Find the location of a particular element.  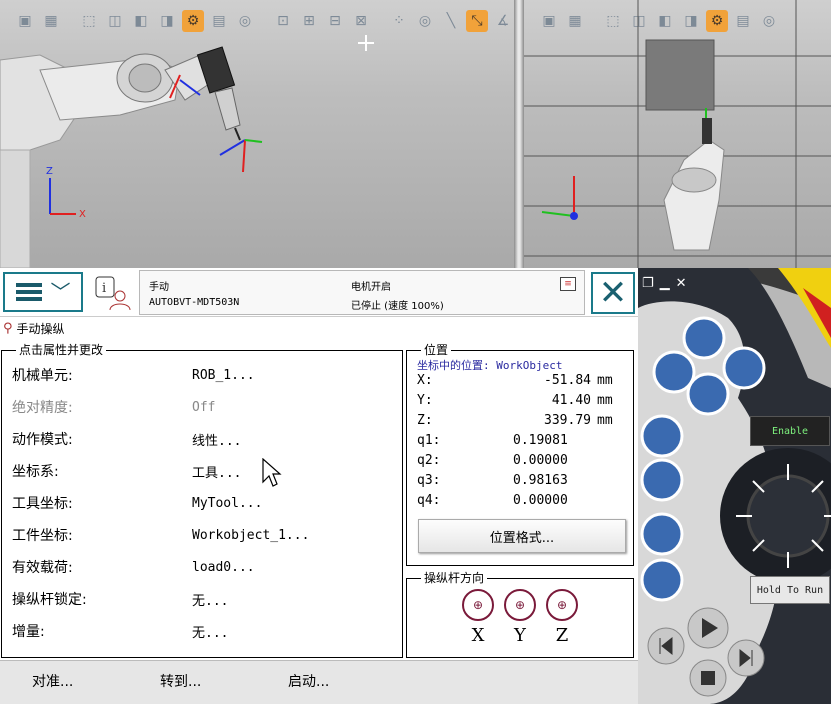

pendant-body is located at coordinates (734, 486).